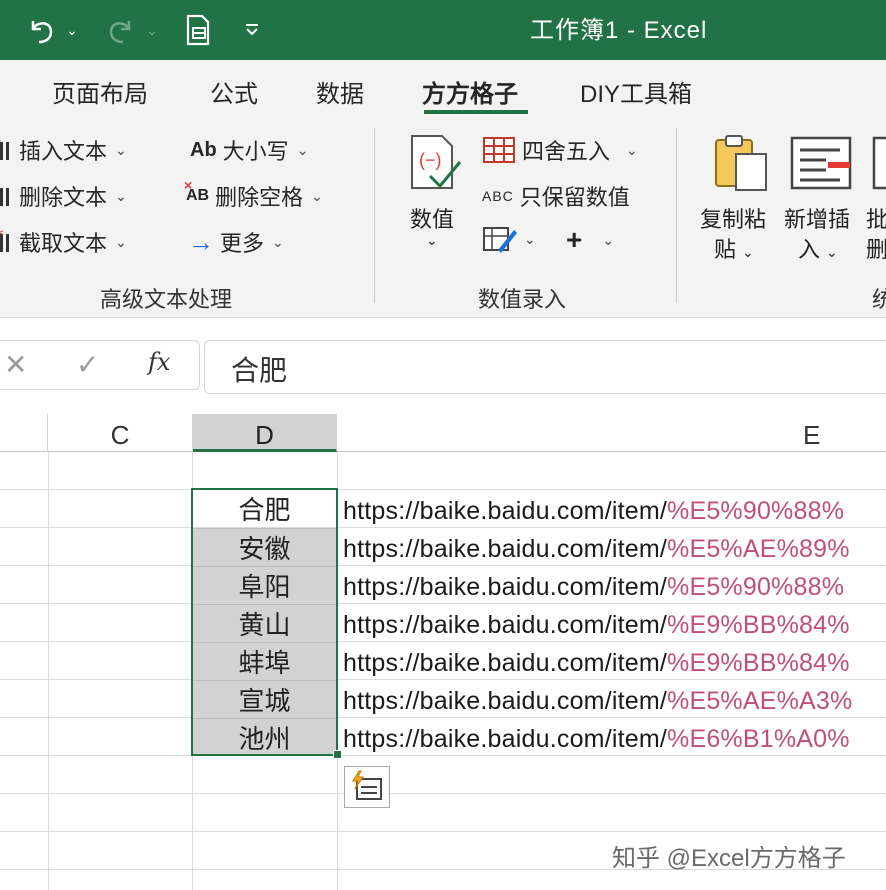  Describe the element at coordinates (340, 91) in the screenshot. I see `tab-data: 数据` at that location.